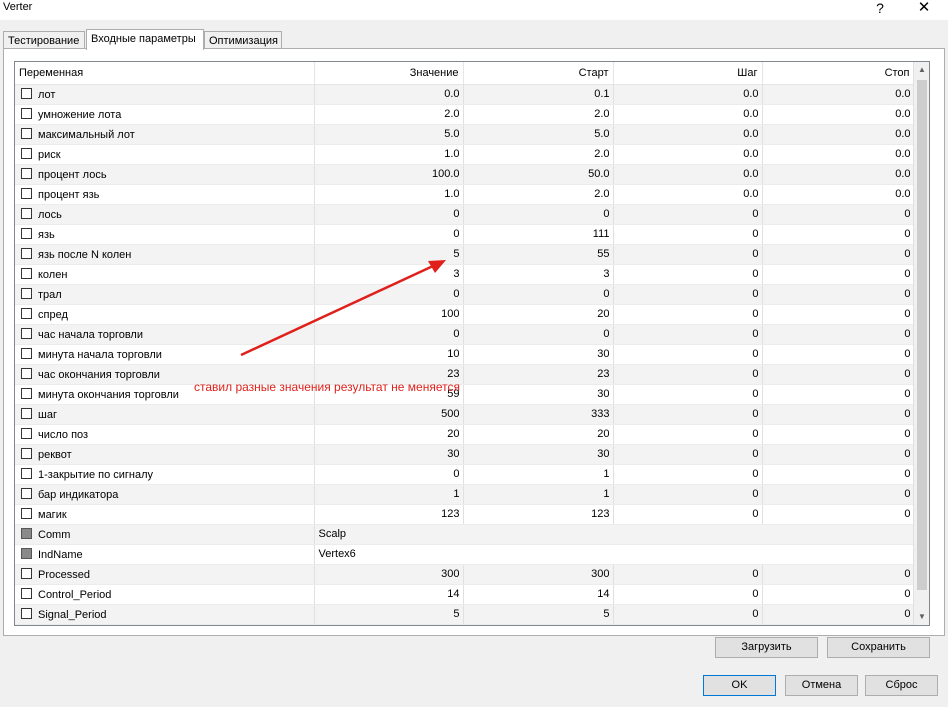  I want to click on table-row: реквот 30 30 0 0, so click(465, 454).